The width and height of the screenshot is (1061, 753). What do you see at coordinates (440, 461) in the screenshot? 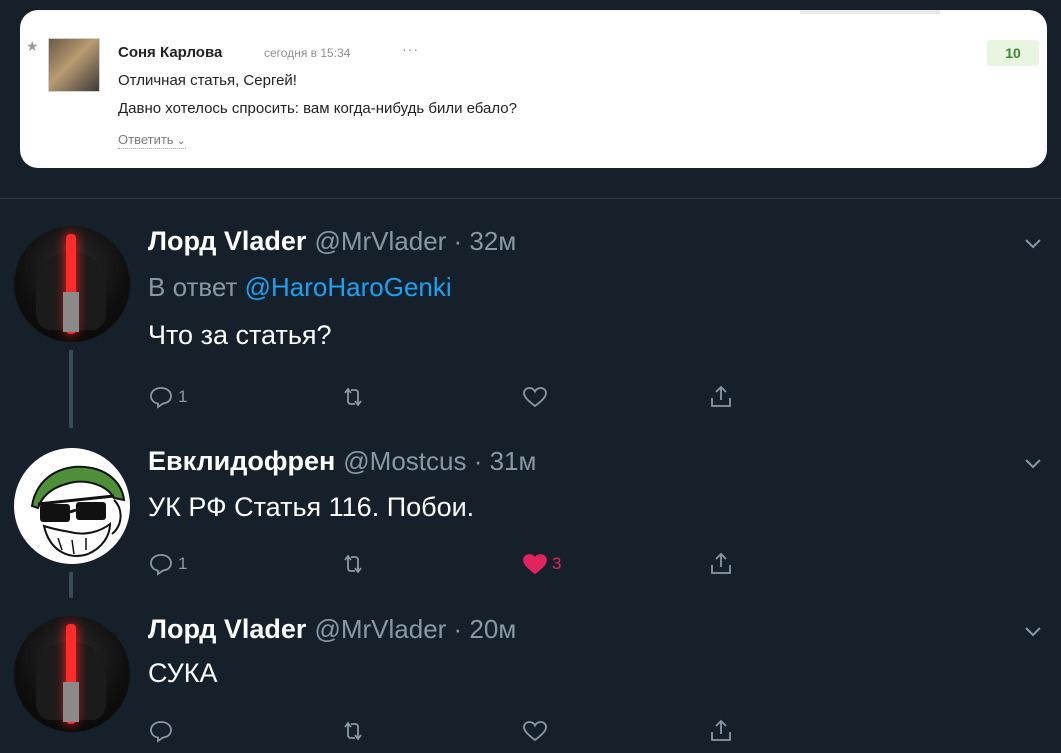
I see `handle-time: @Mostcus · 31м` at bounding box center [440, 461].